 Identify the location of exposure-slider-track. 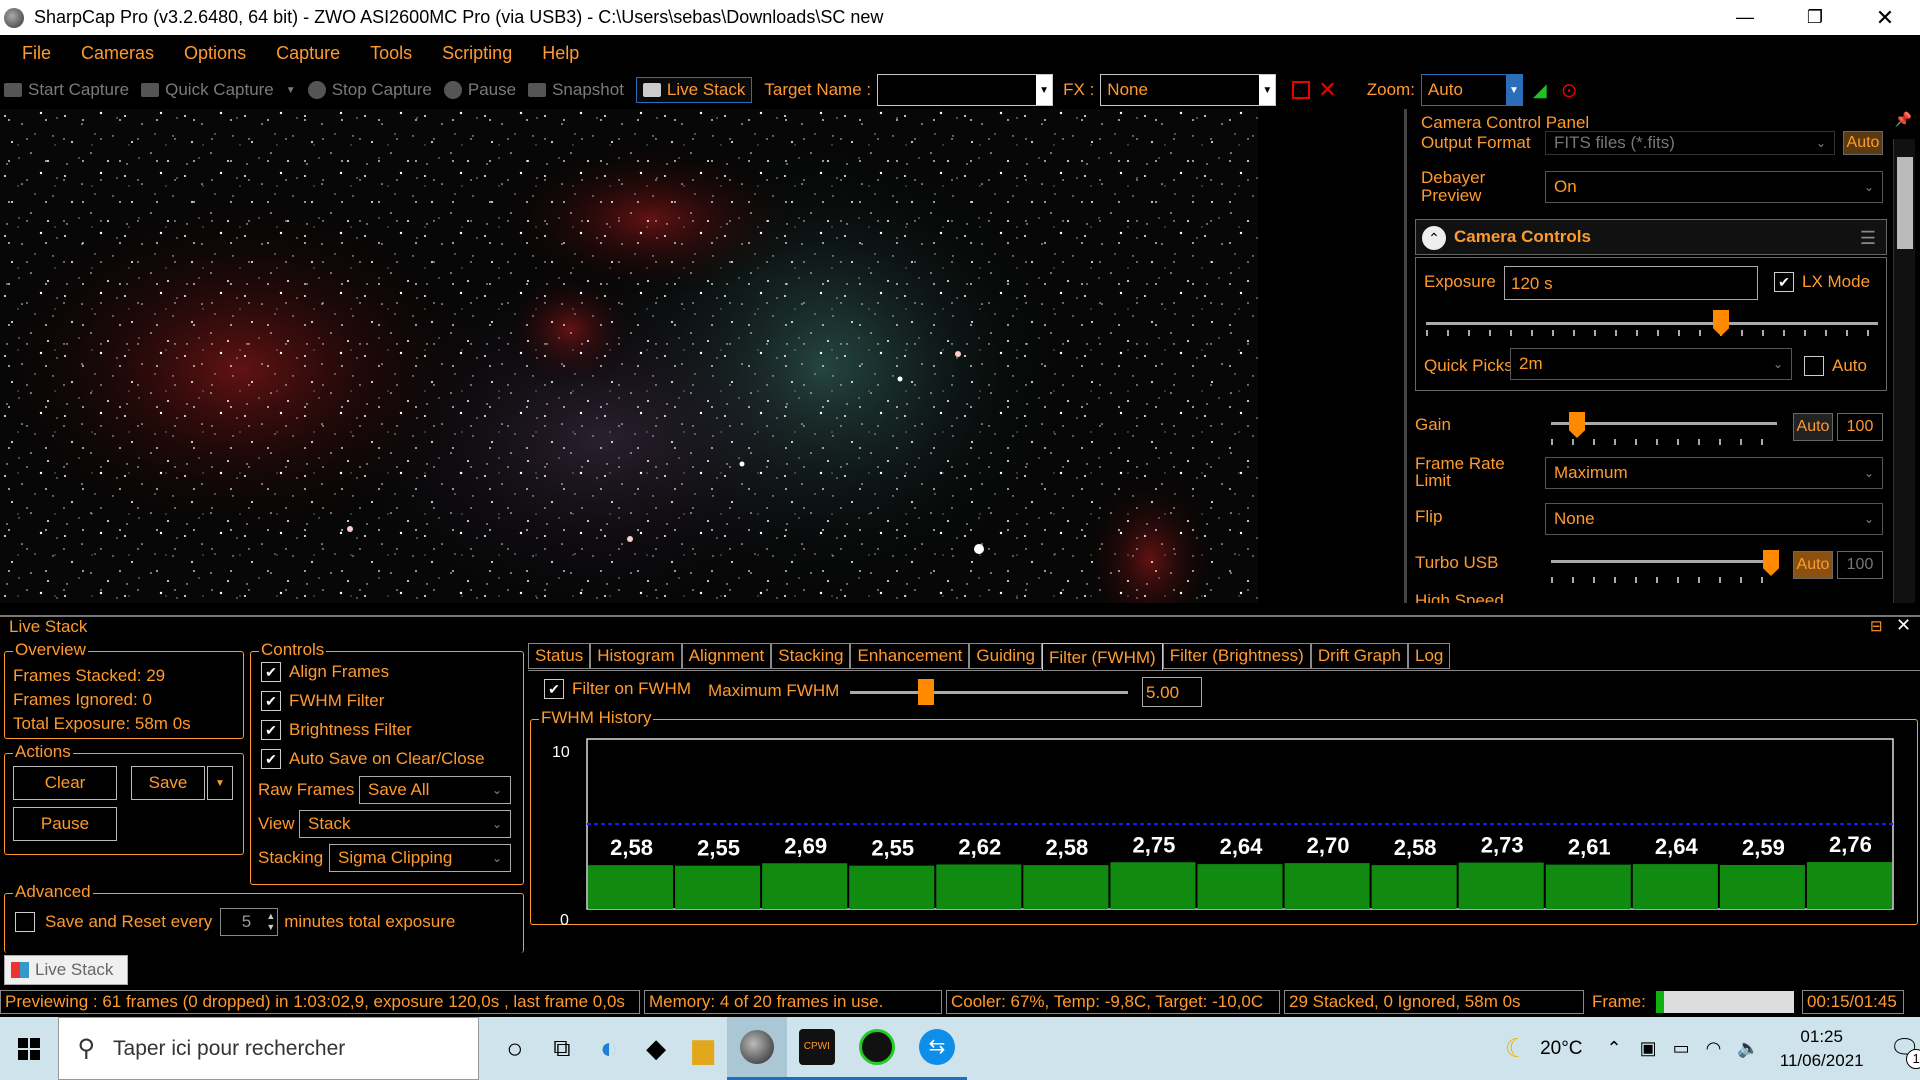
(1652, 323).